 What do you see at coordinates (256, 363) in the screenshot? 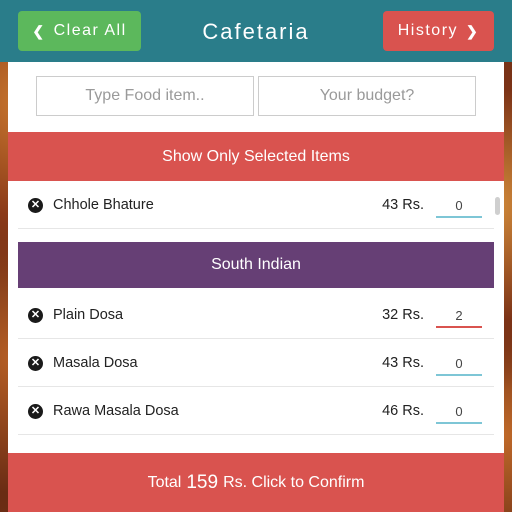
I see `list-item: ✕ Masala Dosa 43 Rs.` at bounding box center [256, 363].